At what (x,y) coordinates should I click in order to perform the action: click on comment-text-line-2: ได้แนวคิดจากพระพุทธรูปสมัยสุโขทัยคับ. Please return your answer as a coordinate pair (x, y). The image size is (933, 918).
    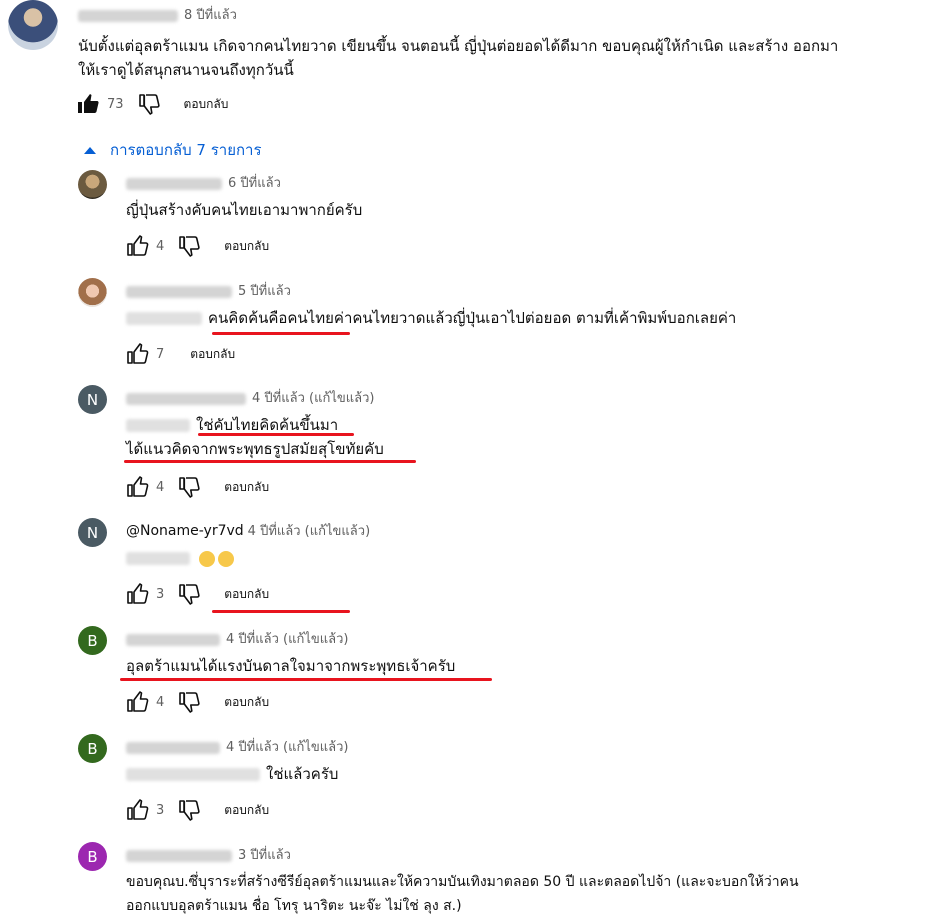
    Looking at the image, I should click on (255, 449).